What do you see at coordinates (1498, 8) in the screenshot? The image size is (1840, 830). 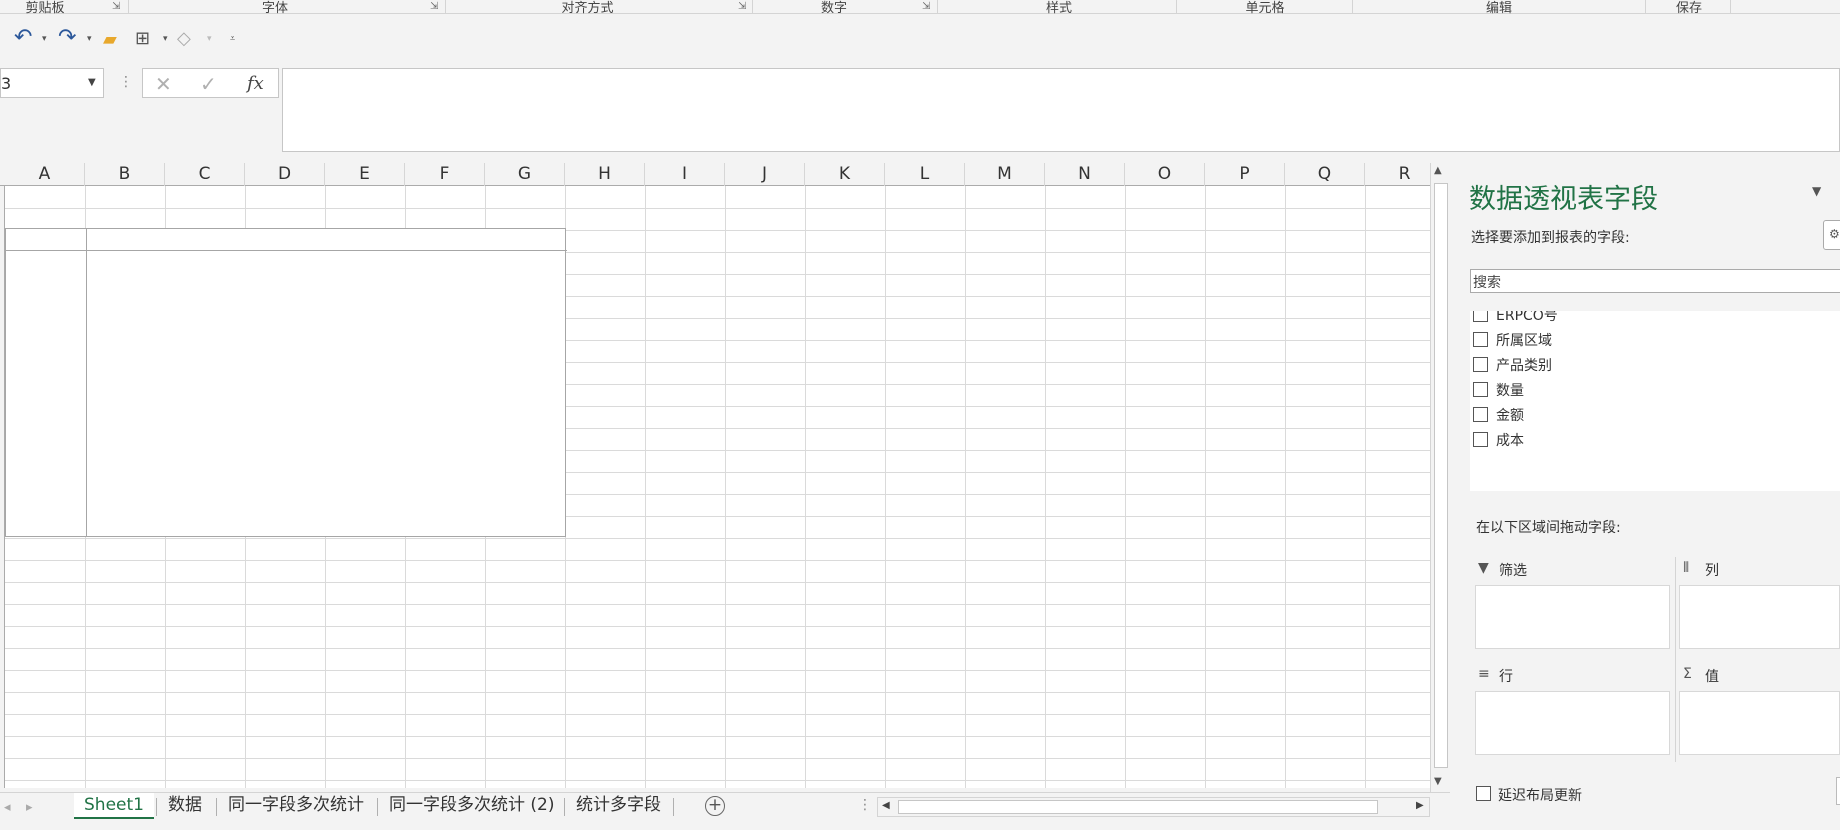 I see `ribbon-group-editing: 编辑` at bounding box center [1498, 8].